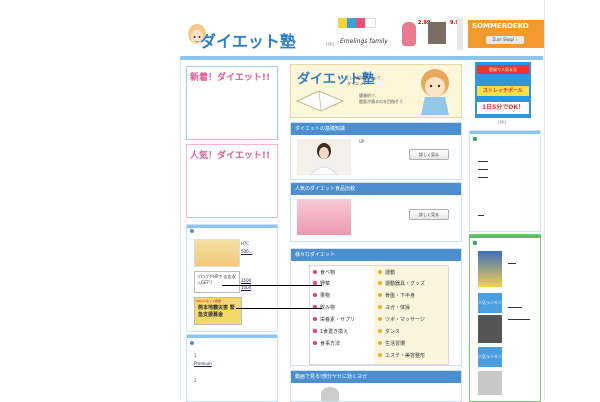  What do you see at coordinates (217, 282) in the screenshot?
I see `blog-ad-banner: ブログやHPで 広告収入GET!!` at bounding box center [217, 282].